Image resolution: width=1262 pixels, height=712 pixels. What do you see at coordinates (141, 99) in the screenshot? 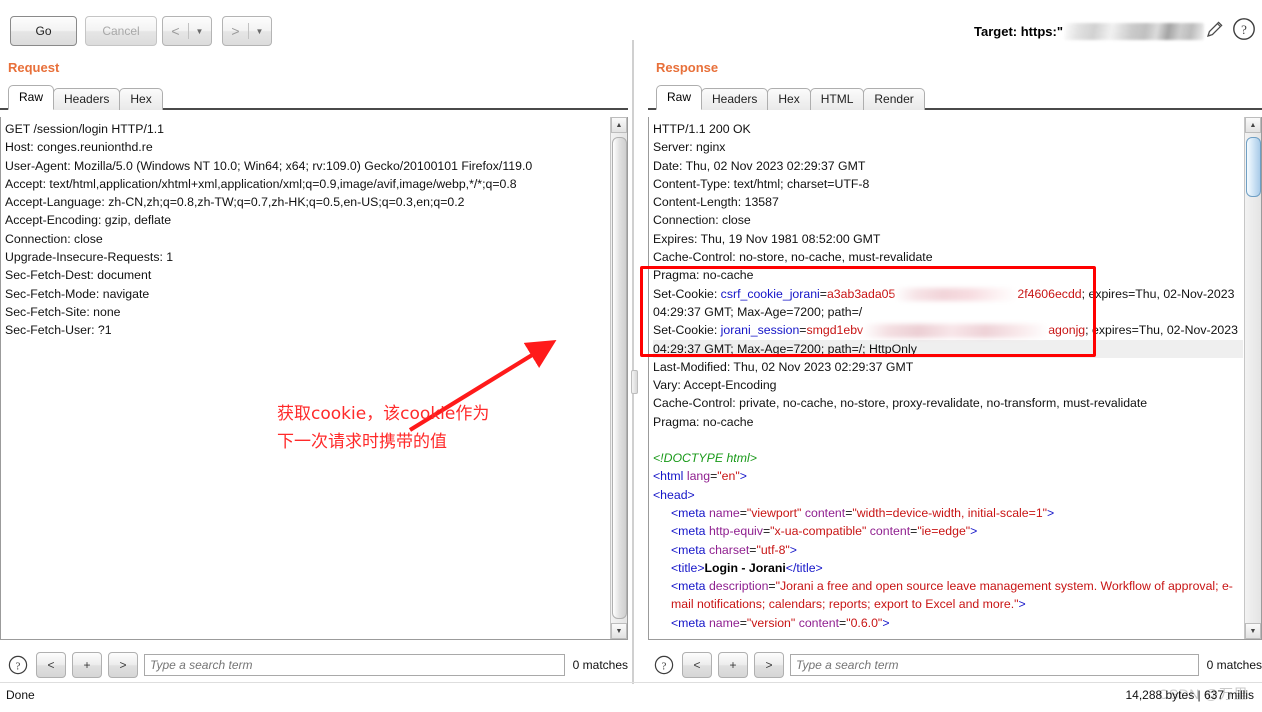
I see `tab-request-hex: Hex` at bounding box center [141, 99].